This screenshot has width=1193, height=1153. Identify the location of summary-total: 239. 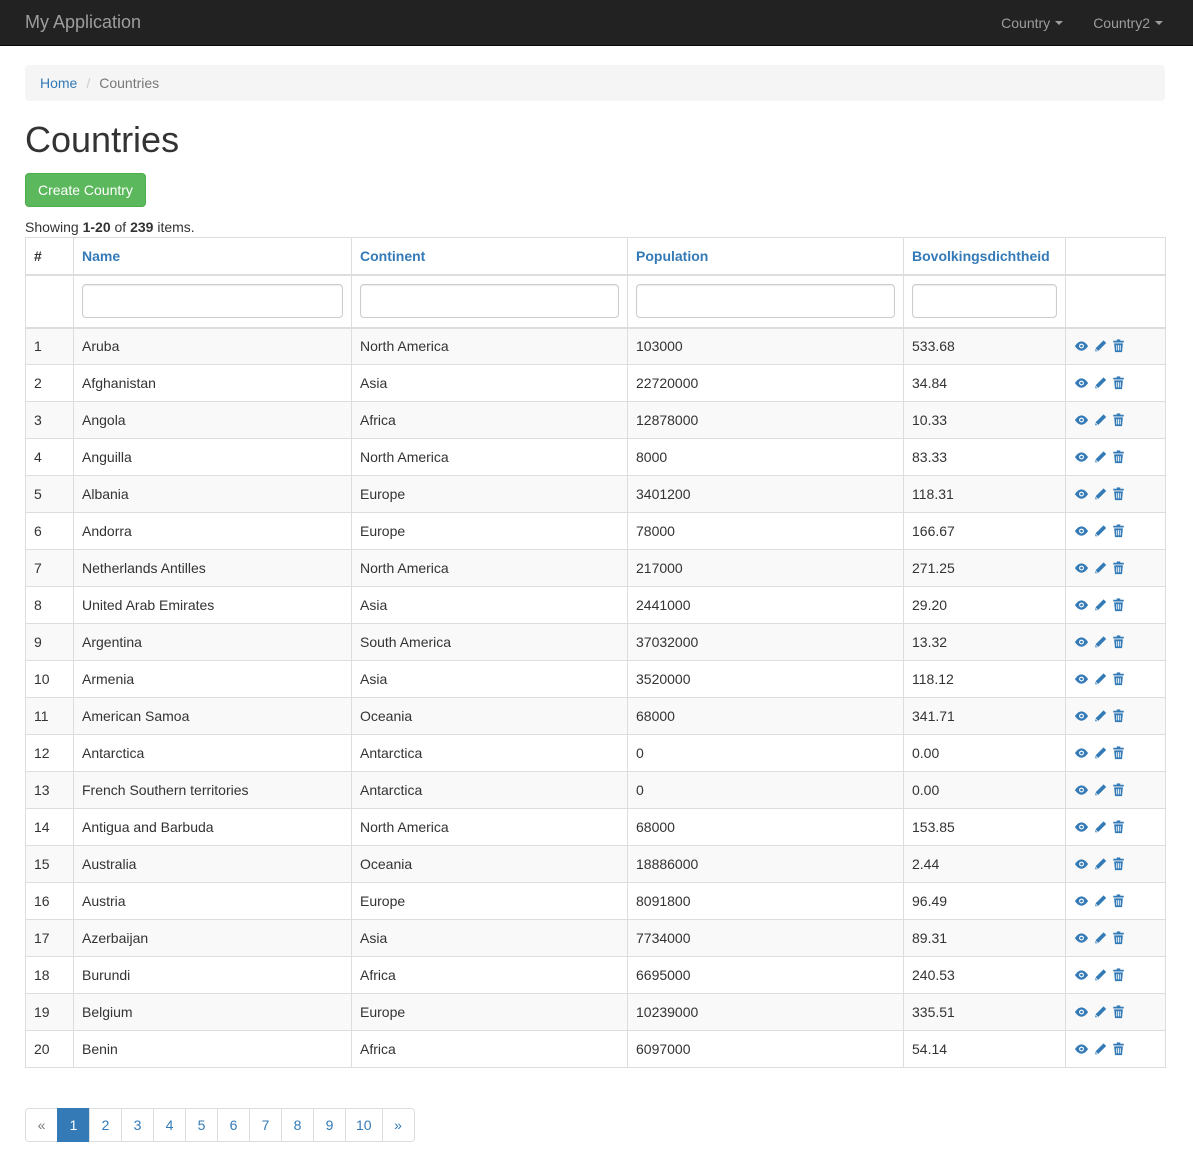
(142, 227).